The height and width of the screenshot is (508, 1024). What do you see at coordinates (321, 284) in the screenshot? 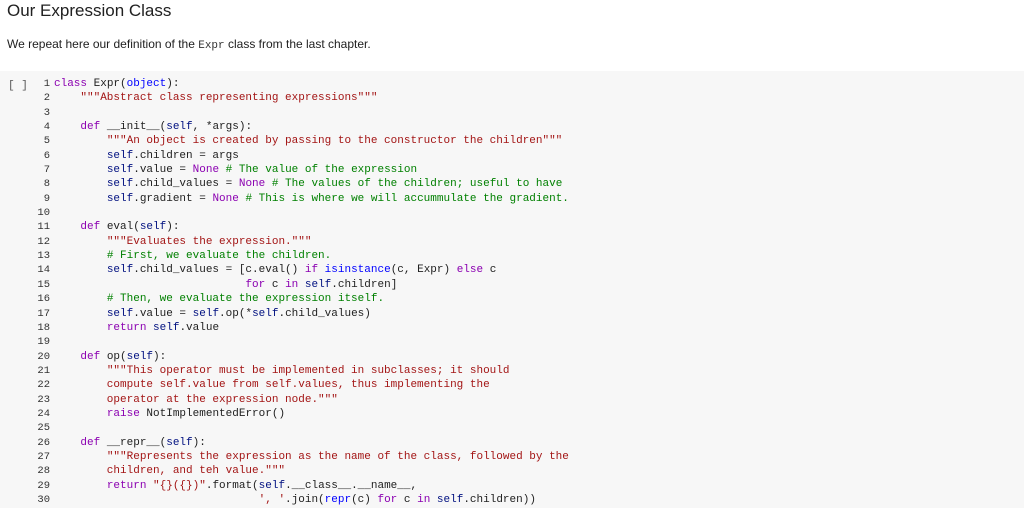
I see `code-text: for c in self.children]` at bounding box center [321, 284].